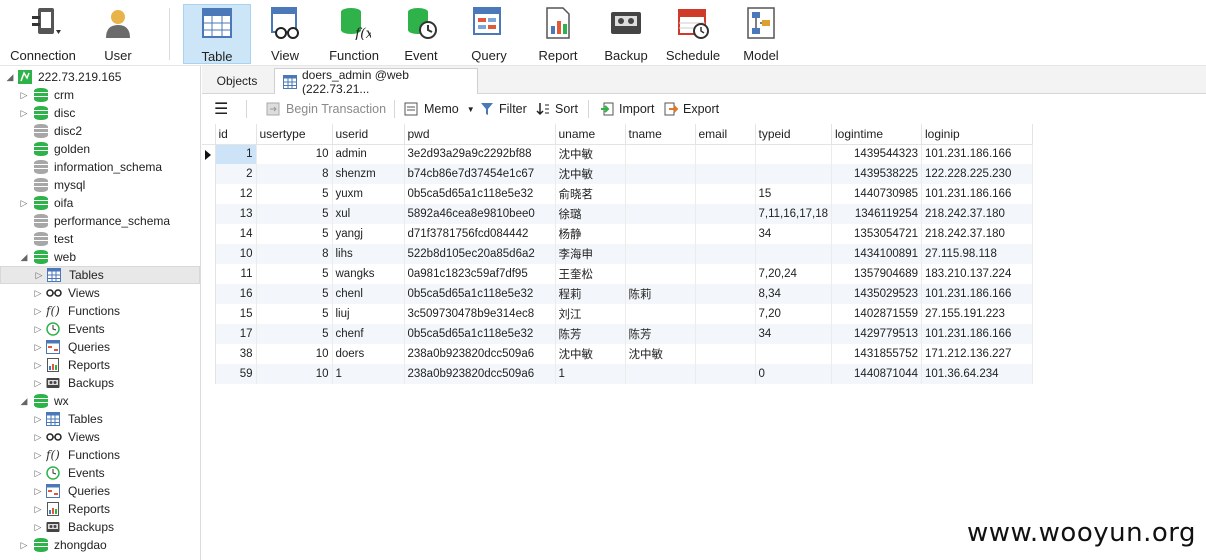 This screenshot has width=1206, height=560. Describe the element at coordinates (294, 134) in the screenshot. I see `column-header-usertype: usertype` at that location.